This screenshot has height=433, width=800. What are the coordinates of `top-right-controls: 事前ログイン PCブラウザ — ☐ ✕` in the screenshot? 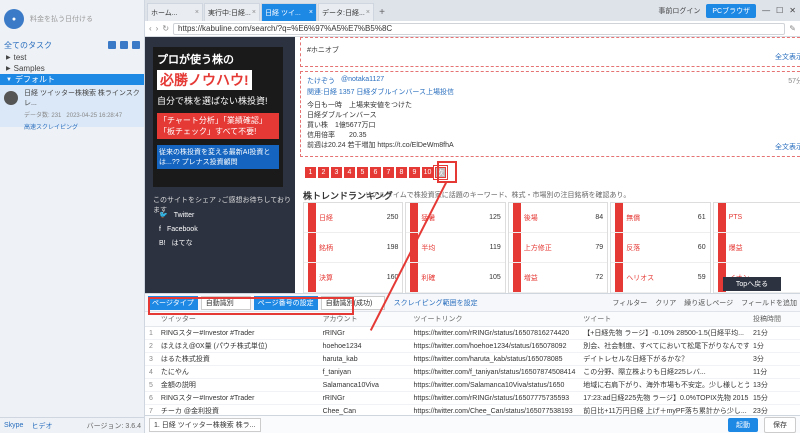 It's located at (729, 10).